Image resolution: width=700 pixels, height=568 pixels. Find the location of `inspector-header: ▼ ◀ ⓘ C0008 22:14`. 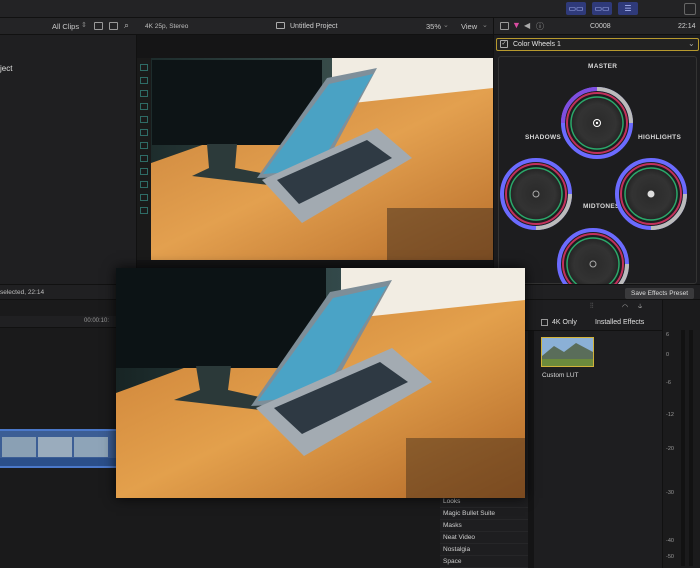

inspector-header: ▼ ◀ ⓘ C0008 22:14 is located at coordinates (597, 26).